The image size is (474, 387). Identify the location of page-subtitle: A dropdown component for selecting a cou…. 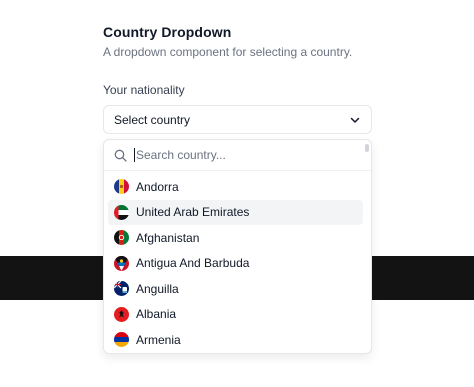
(228, 52).